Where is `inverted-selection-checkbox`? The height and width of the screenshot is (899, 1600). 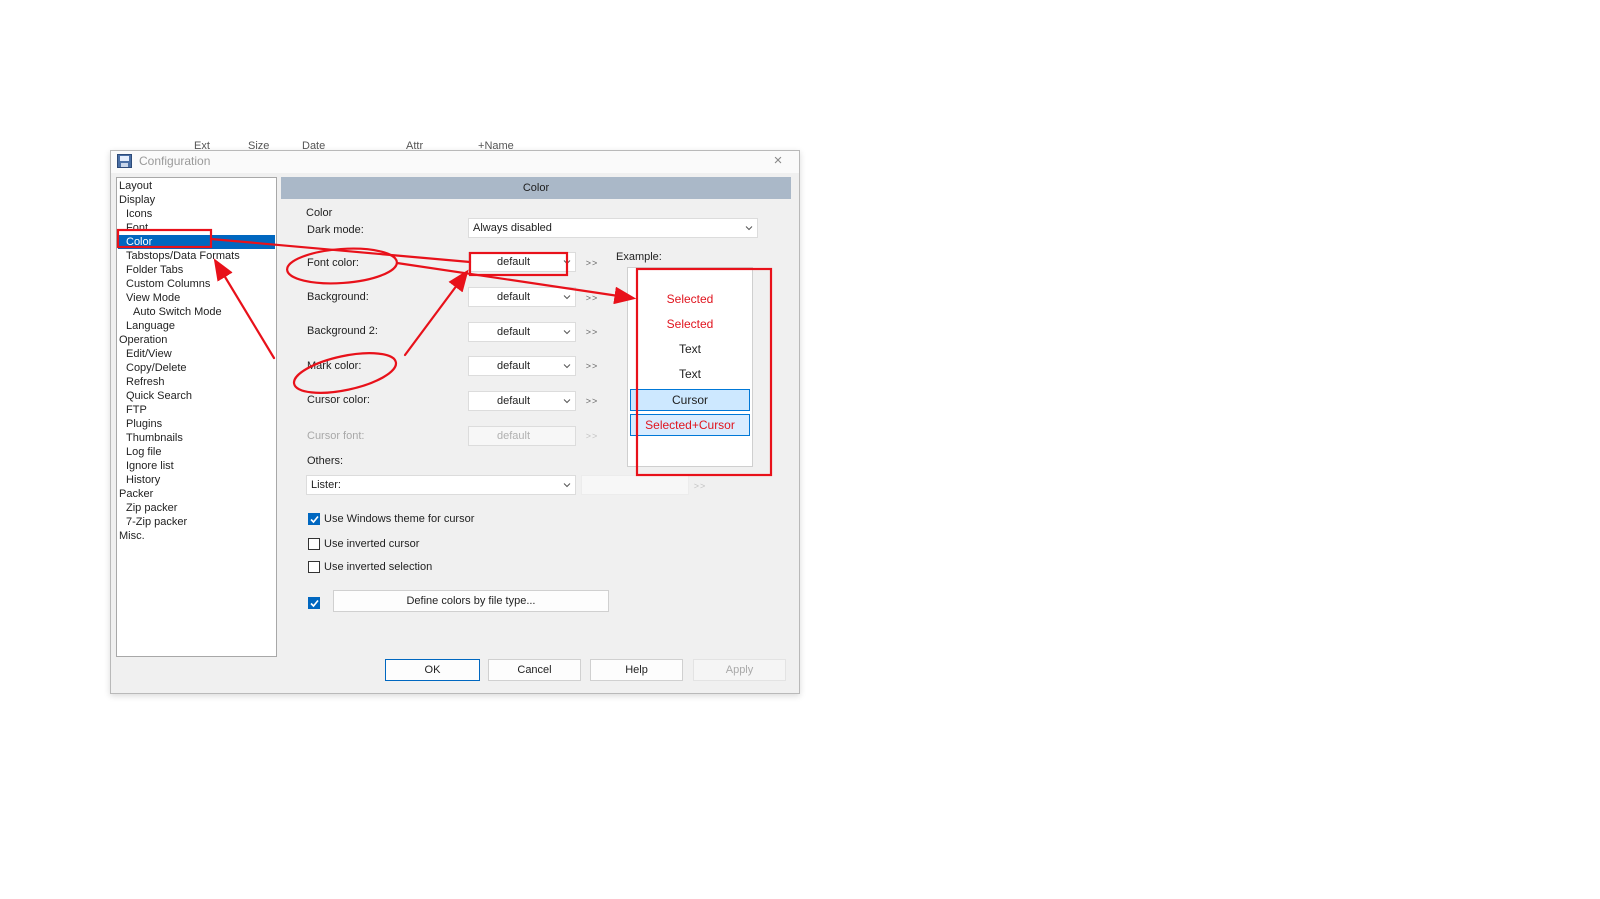 inverted-selection-checkbox is located at coordinates (314, 567).